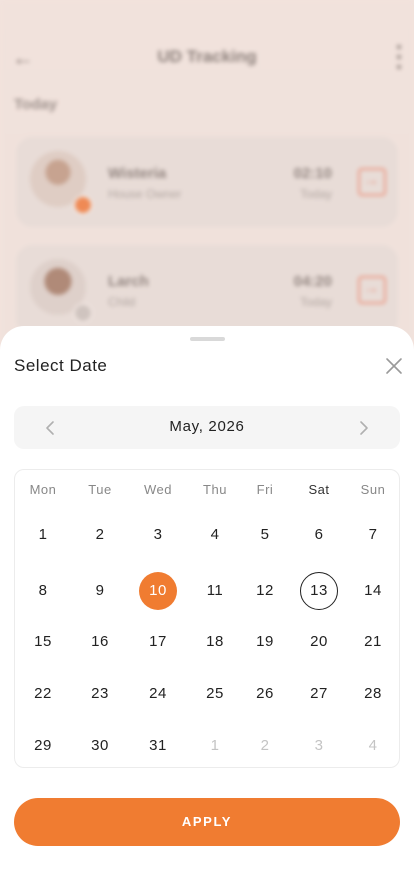 The image size is (414, 896). Describe the element at coordinates (207, 290) in the screenshot. I see `background-card: Larch Child 04:20 Today` at that location.